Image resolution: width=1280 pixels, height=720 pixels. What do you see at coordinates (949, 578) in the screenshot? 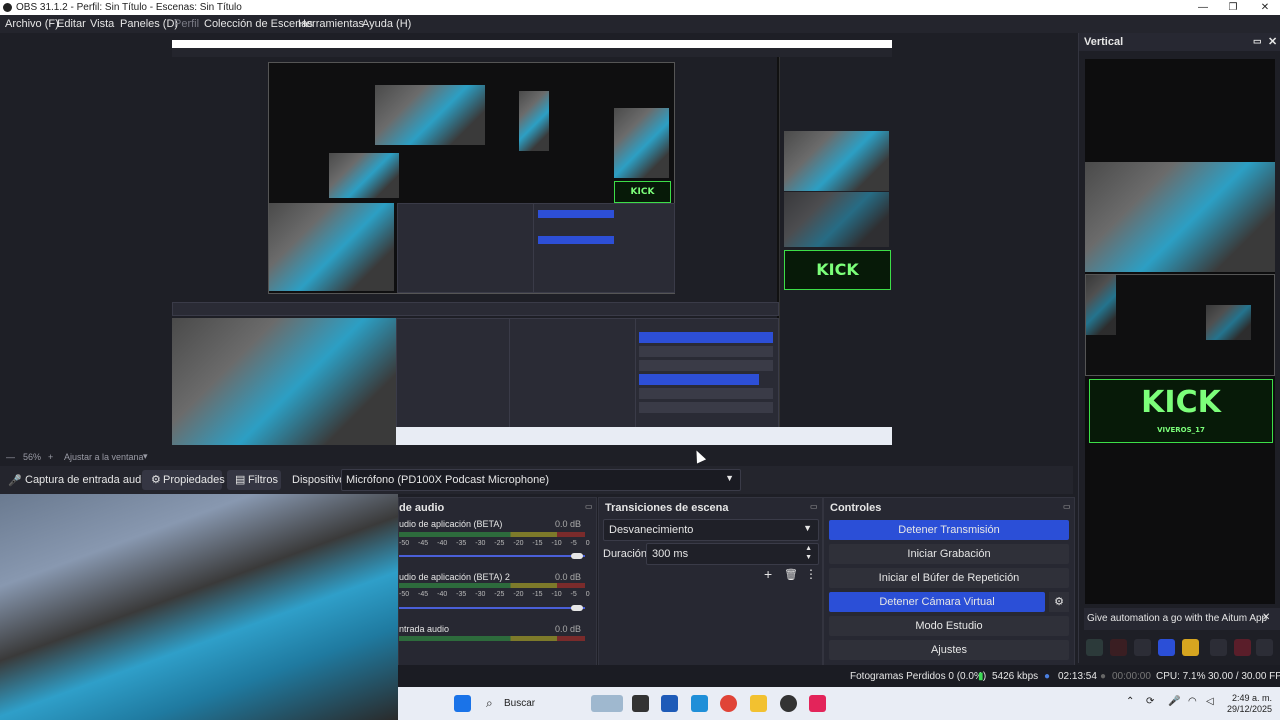
I see `start-replay-buffer-button: Iniciar el Búfer de Repetición` at bounding box center [949, 578].